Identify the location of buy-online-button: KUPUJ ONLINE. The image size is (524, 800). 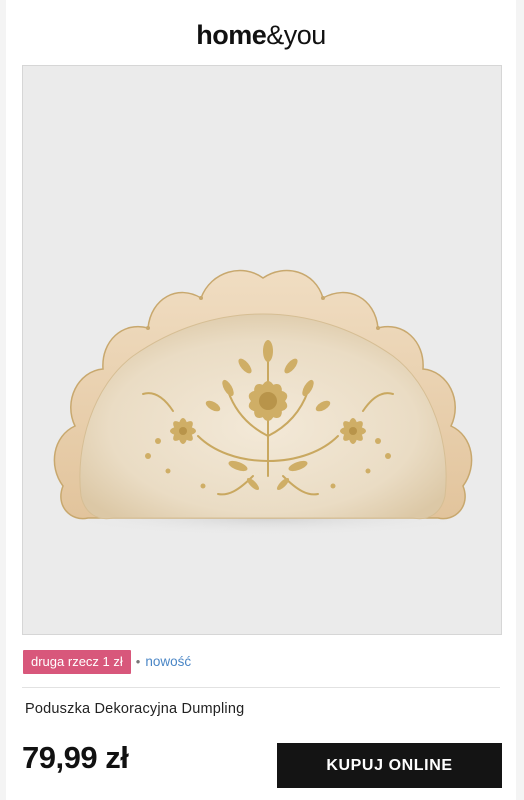
(389, 765).